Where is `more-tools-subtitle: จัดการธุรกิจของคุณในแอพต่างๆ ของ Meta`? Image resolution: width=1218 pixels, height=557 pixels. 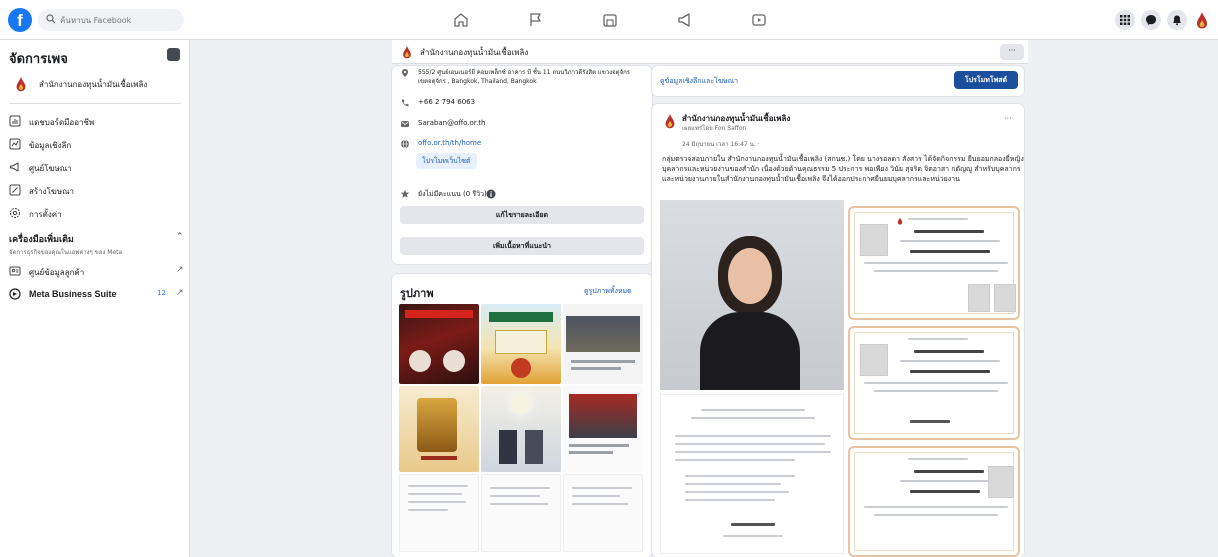
more-tools-subtitle: จัดการธุรกิจของคุณในแอพต่างๆ ของ Meta is located at coordinates (66, 252).